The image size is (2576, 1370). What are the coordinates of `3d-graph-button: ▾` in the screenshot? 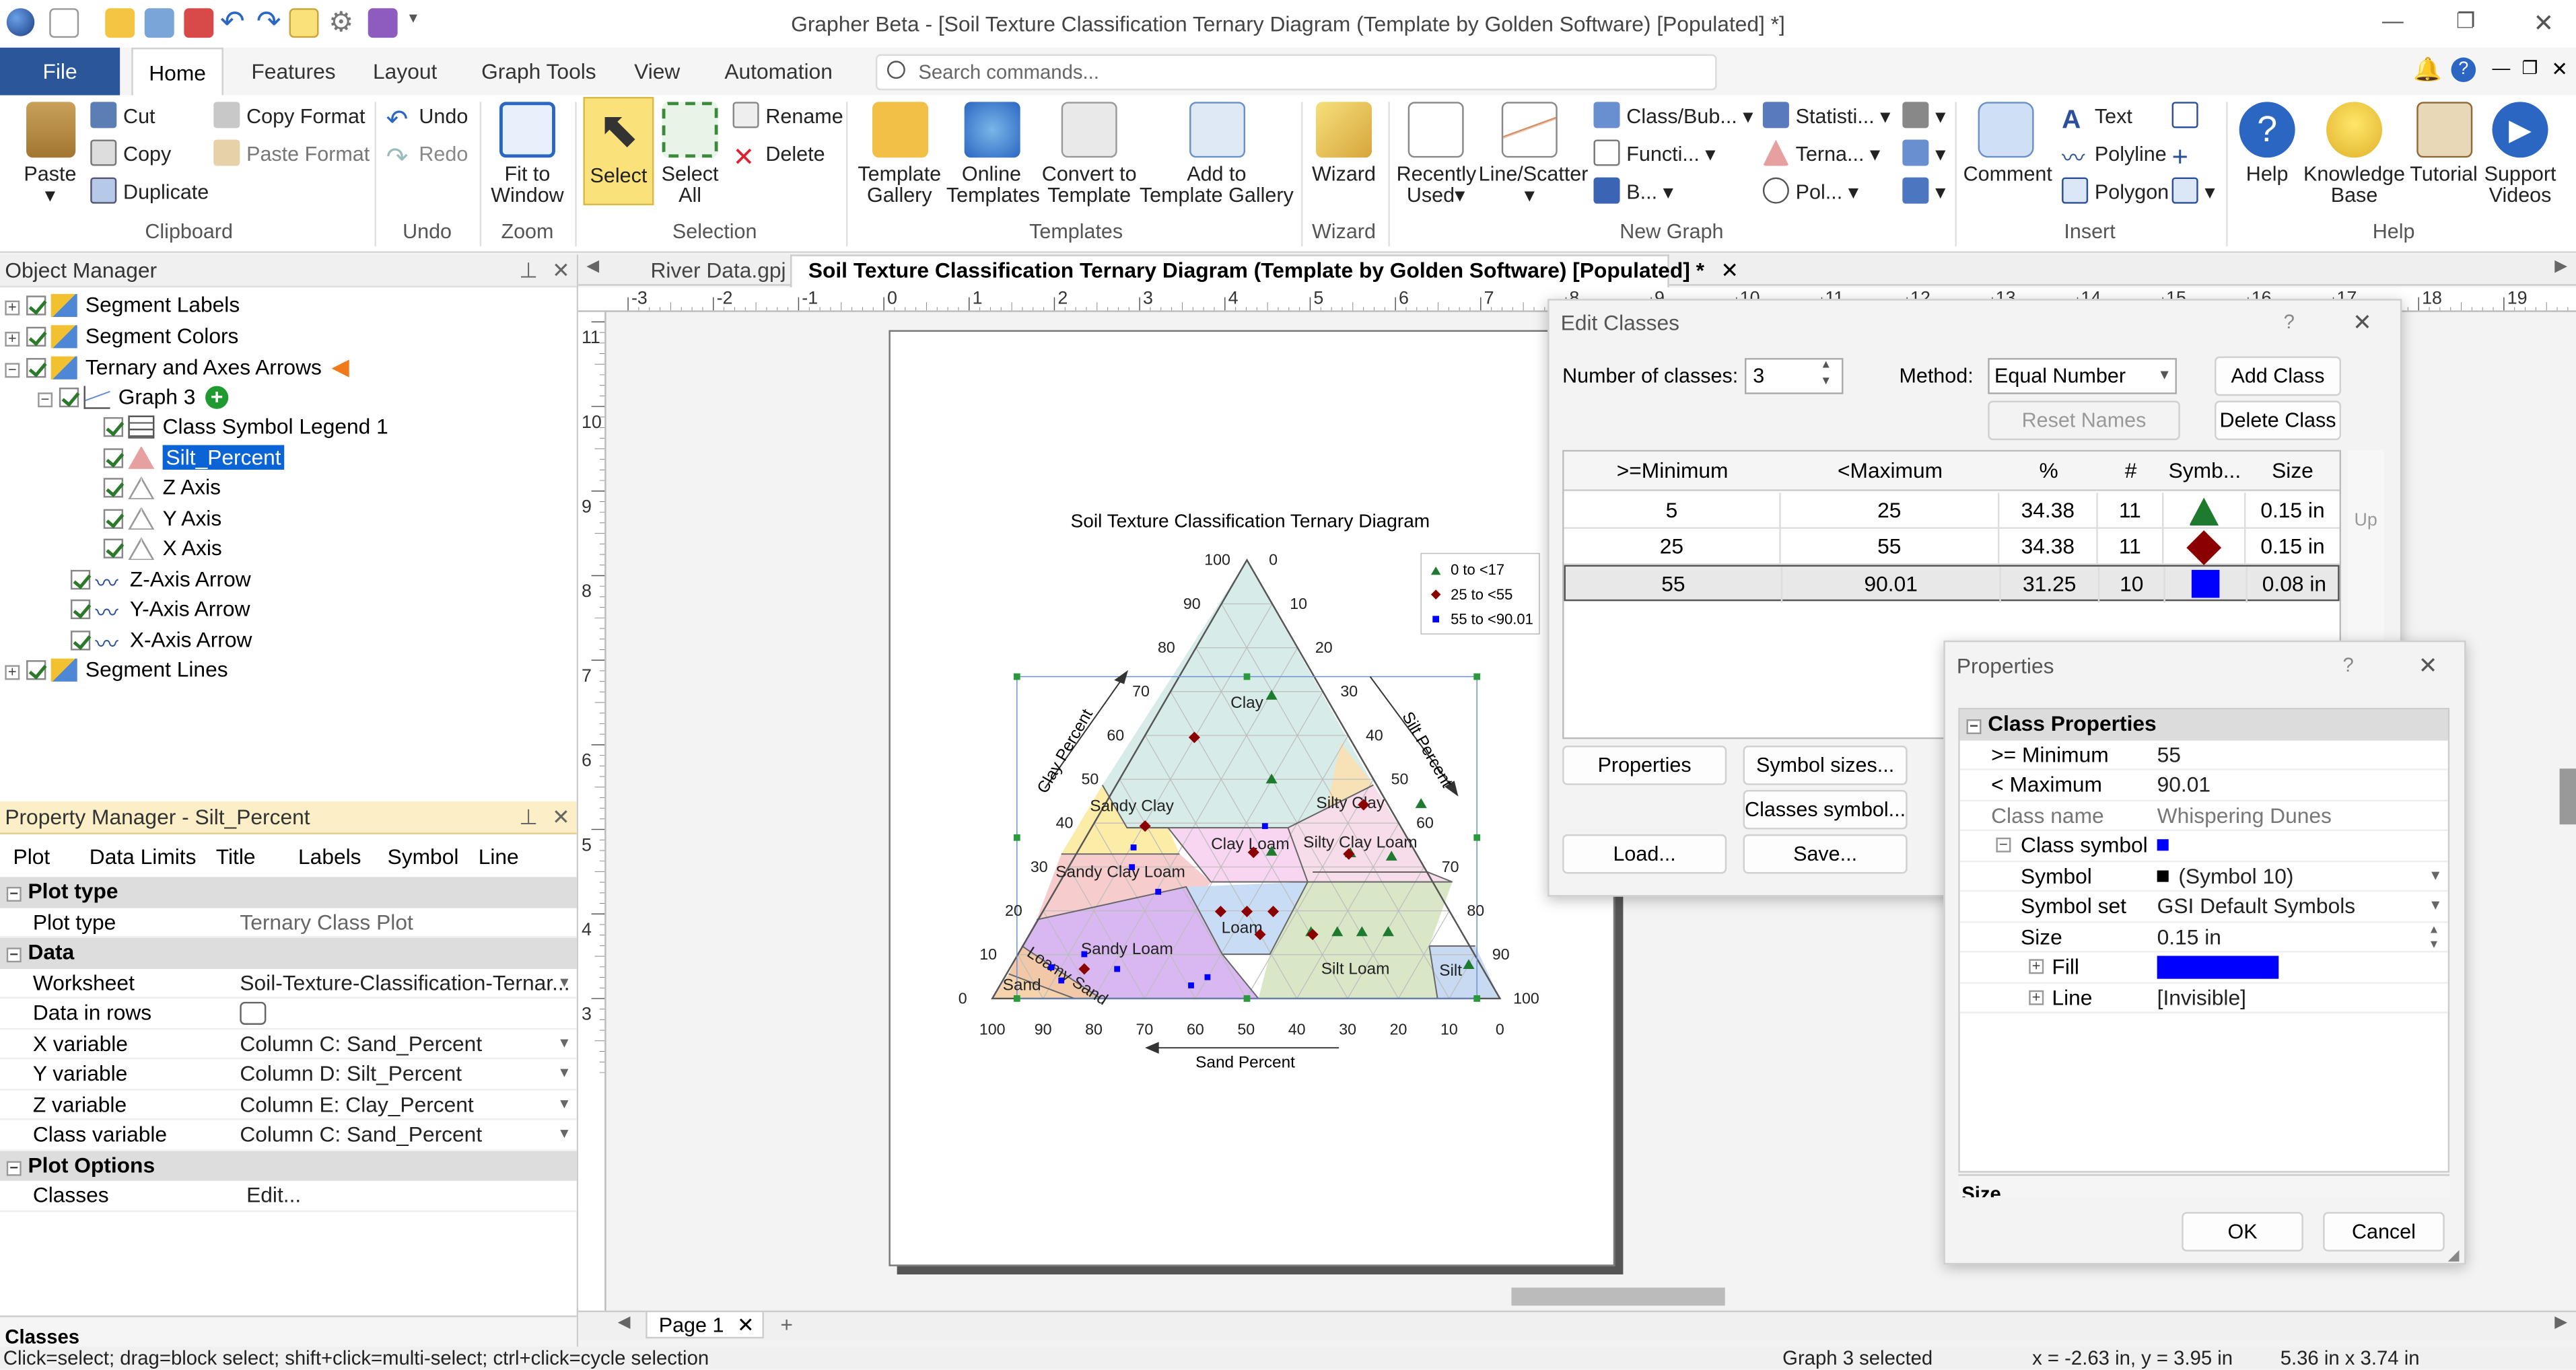 It's located at (1923, 116).